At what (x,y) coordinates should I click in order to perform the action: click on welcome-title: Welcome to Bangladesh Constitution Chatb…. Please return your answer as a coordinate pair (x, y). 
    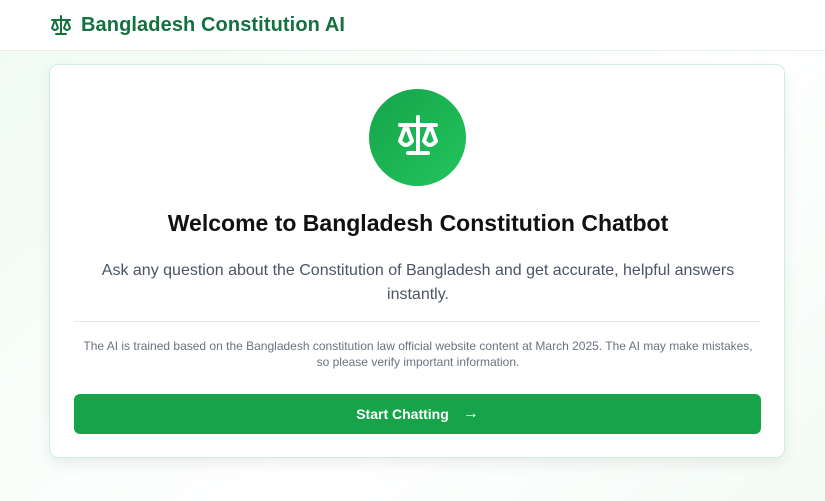
    Looking at the image, I should click on (418, 223).